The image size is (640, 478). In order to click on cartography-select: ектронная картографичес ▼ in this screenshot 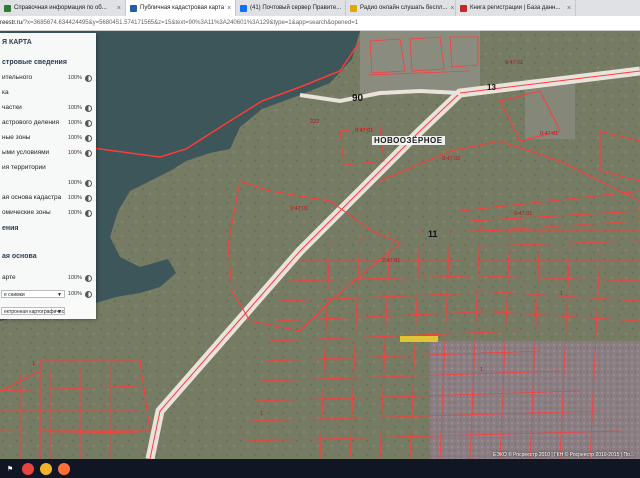, I will do `click(33, 311)`.